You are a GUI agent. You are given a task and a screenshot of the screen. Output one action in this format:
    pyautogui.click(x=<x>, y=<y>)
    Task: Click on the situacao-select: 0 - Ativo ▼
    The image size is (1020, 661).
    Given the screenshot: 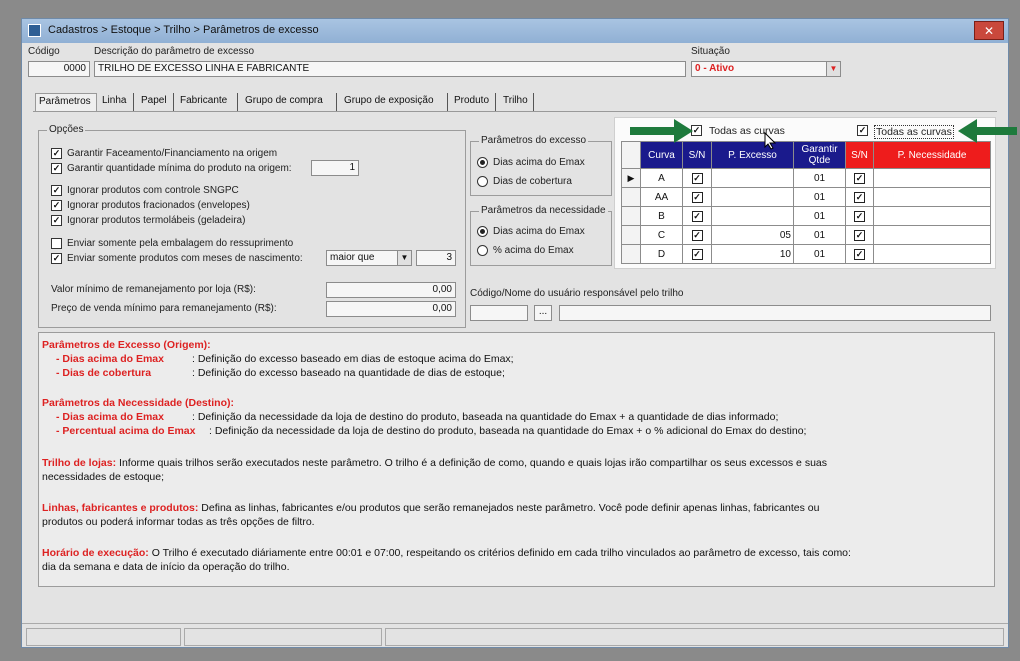 What is the action you would take?
    pyautogui.click(x=766, y=69)
    